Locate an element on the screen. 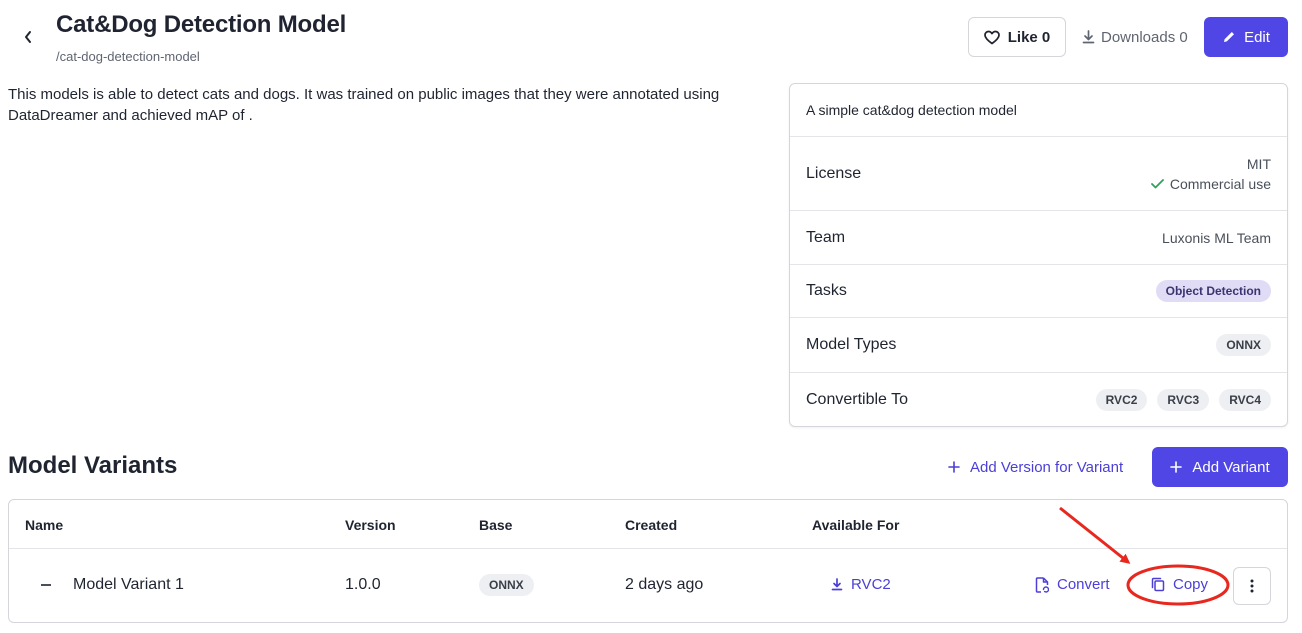  edit-button: Edit is located at coordinates (1246, 37).